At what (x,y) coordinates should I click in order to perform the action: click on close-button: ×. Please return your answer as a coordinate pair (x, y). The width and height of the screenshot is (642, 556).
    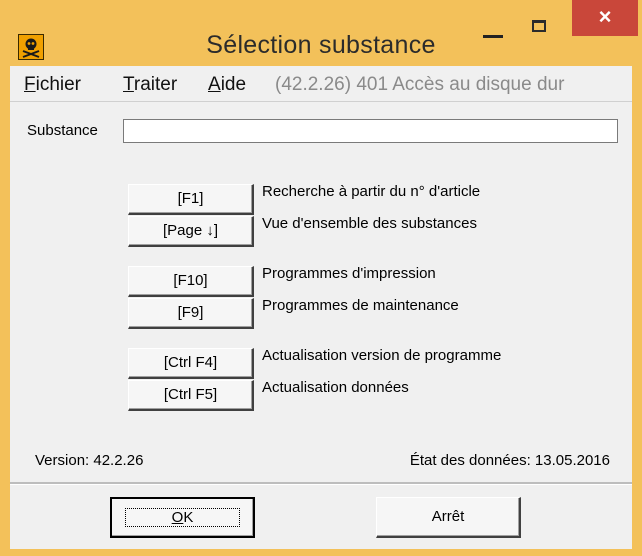
    Looking at the image, I should click on (605, 18).